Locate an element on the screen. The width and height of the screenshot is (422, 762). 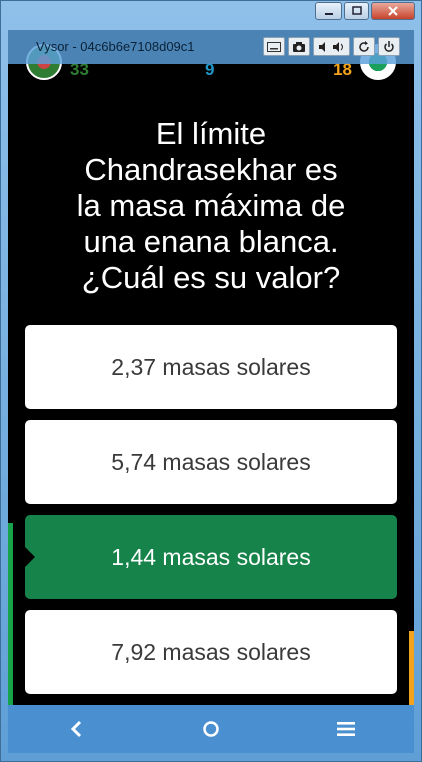
camera-icon is located at coordinates (299, 46).